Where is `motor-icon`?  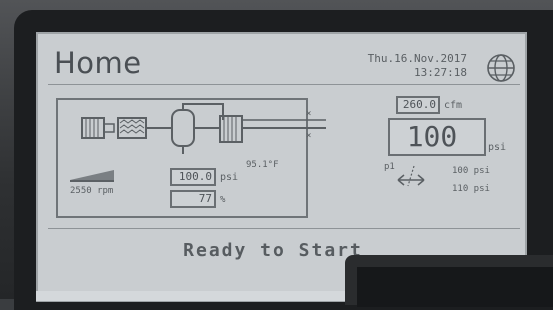
motor-icon is located at coordinates (98, 128).